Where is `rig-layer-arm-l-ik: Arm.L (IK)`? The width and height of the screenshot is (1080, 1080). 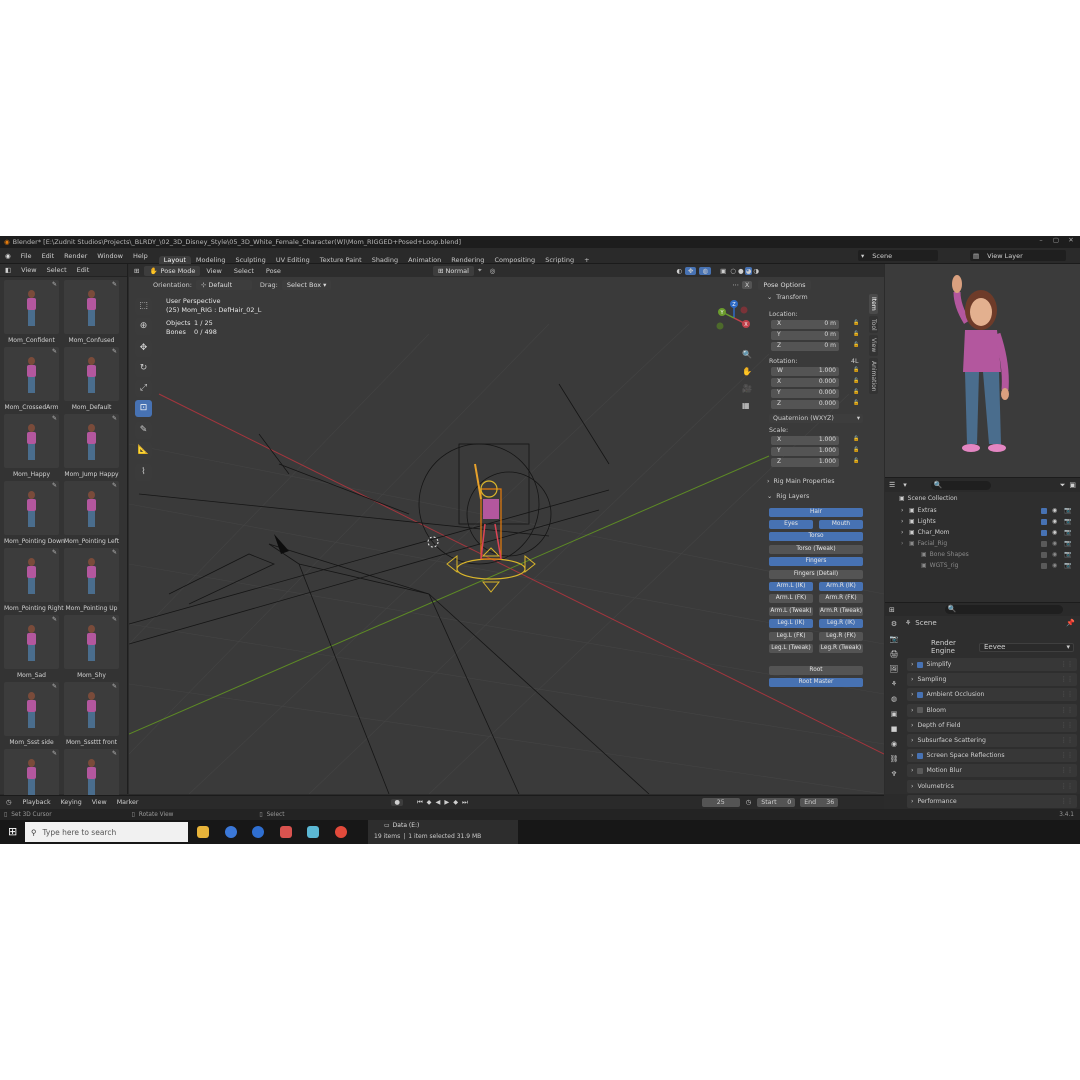 rig-layer-arm-l-ik: Arm.L (IK) is located at coordinates (791, 586).